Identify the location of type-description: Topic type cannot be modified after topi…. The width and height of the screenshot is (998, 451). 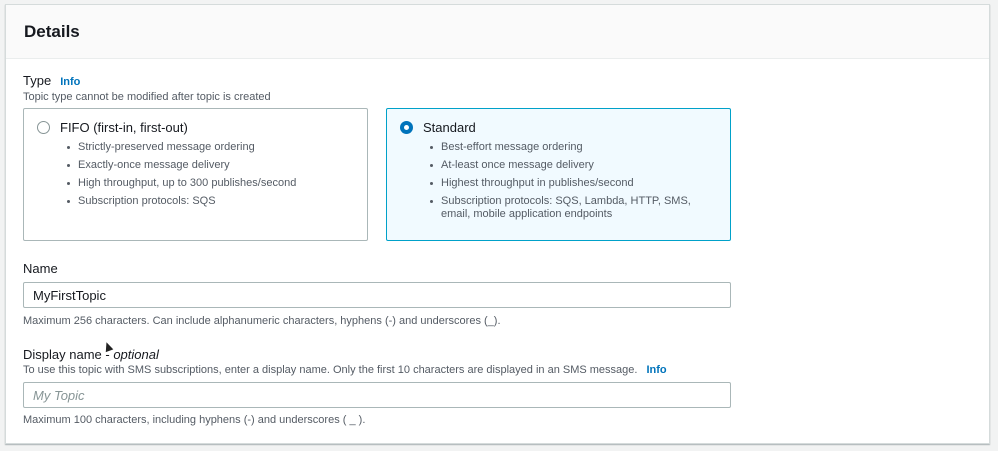
(147, 97).